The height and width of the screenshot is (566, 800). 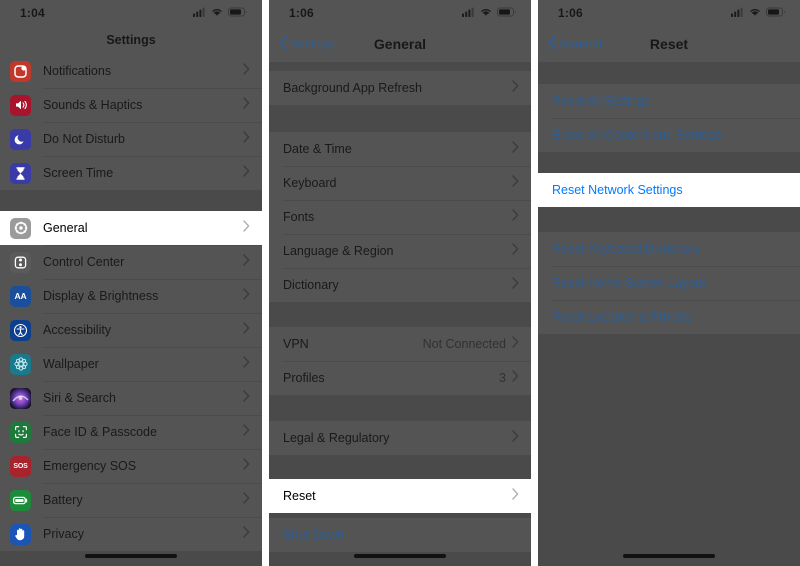 I want to click on list-item-label: Keyboard, so click(x=310, y=183).